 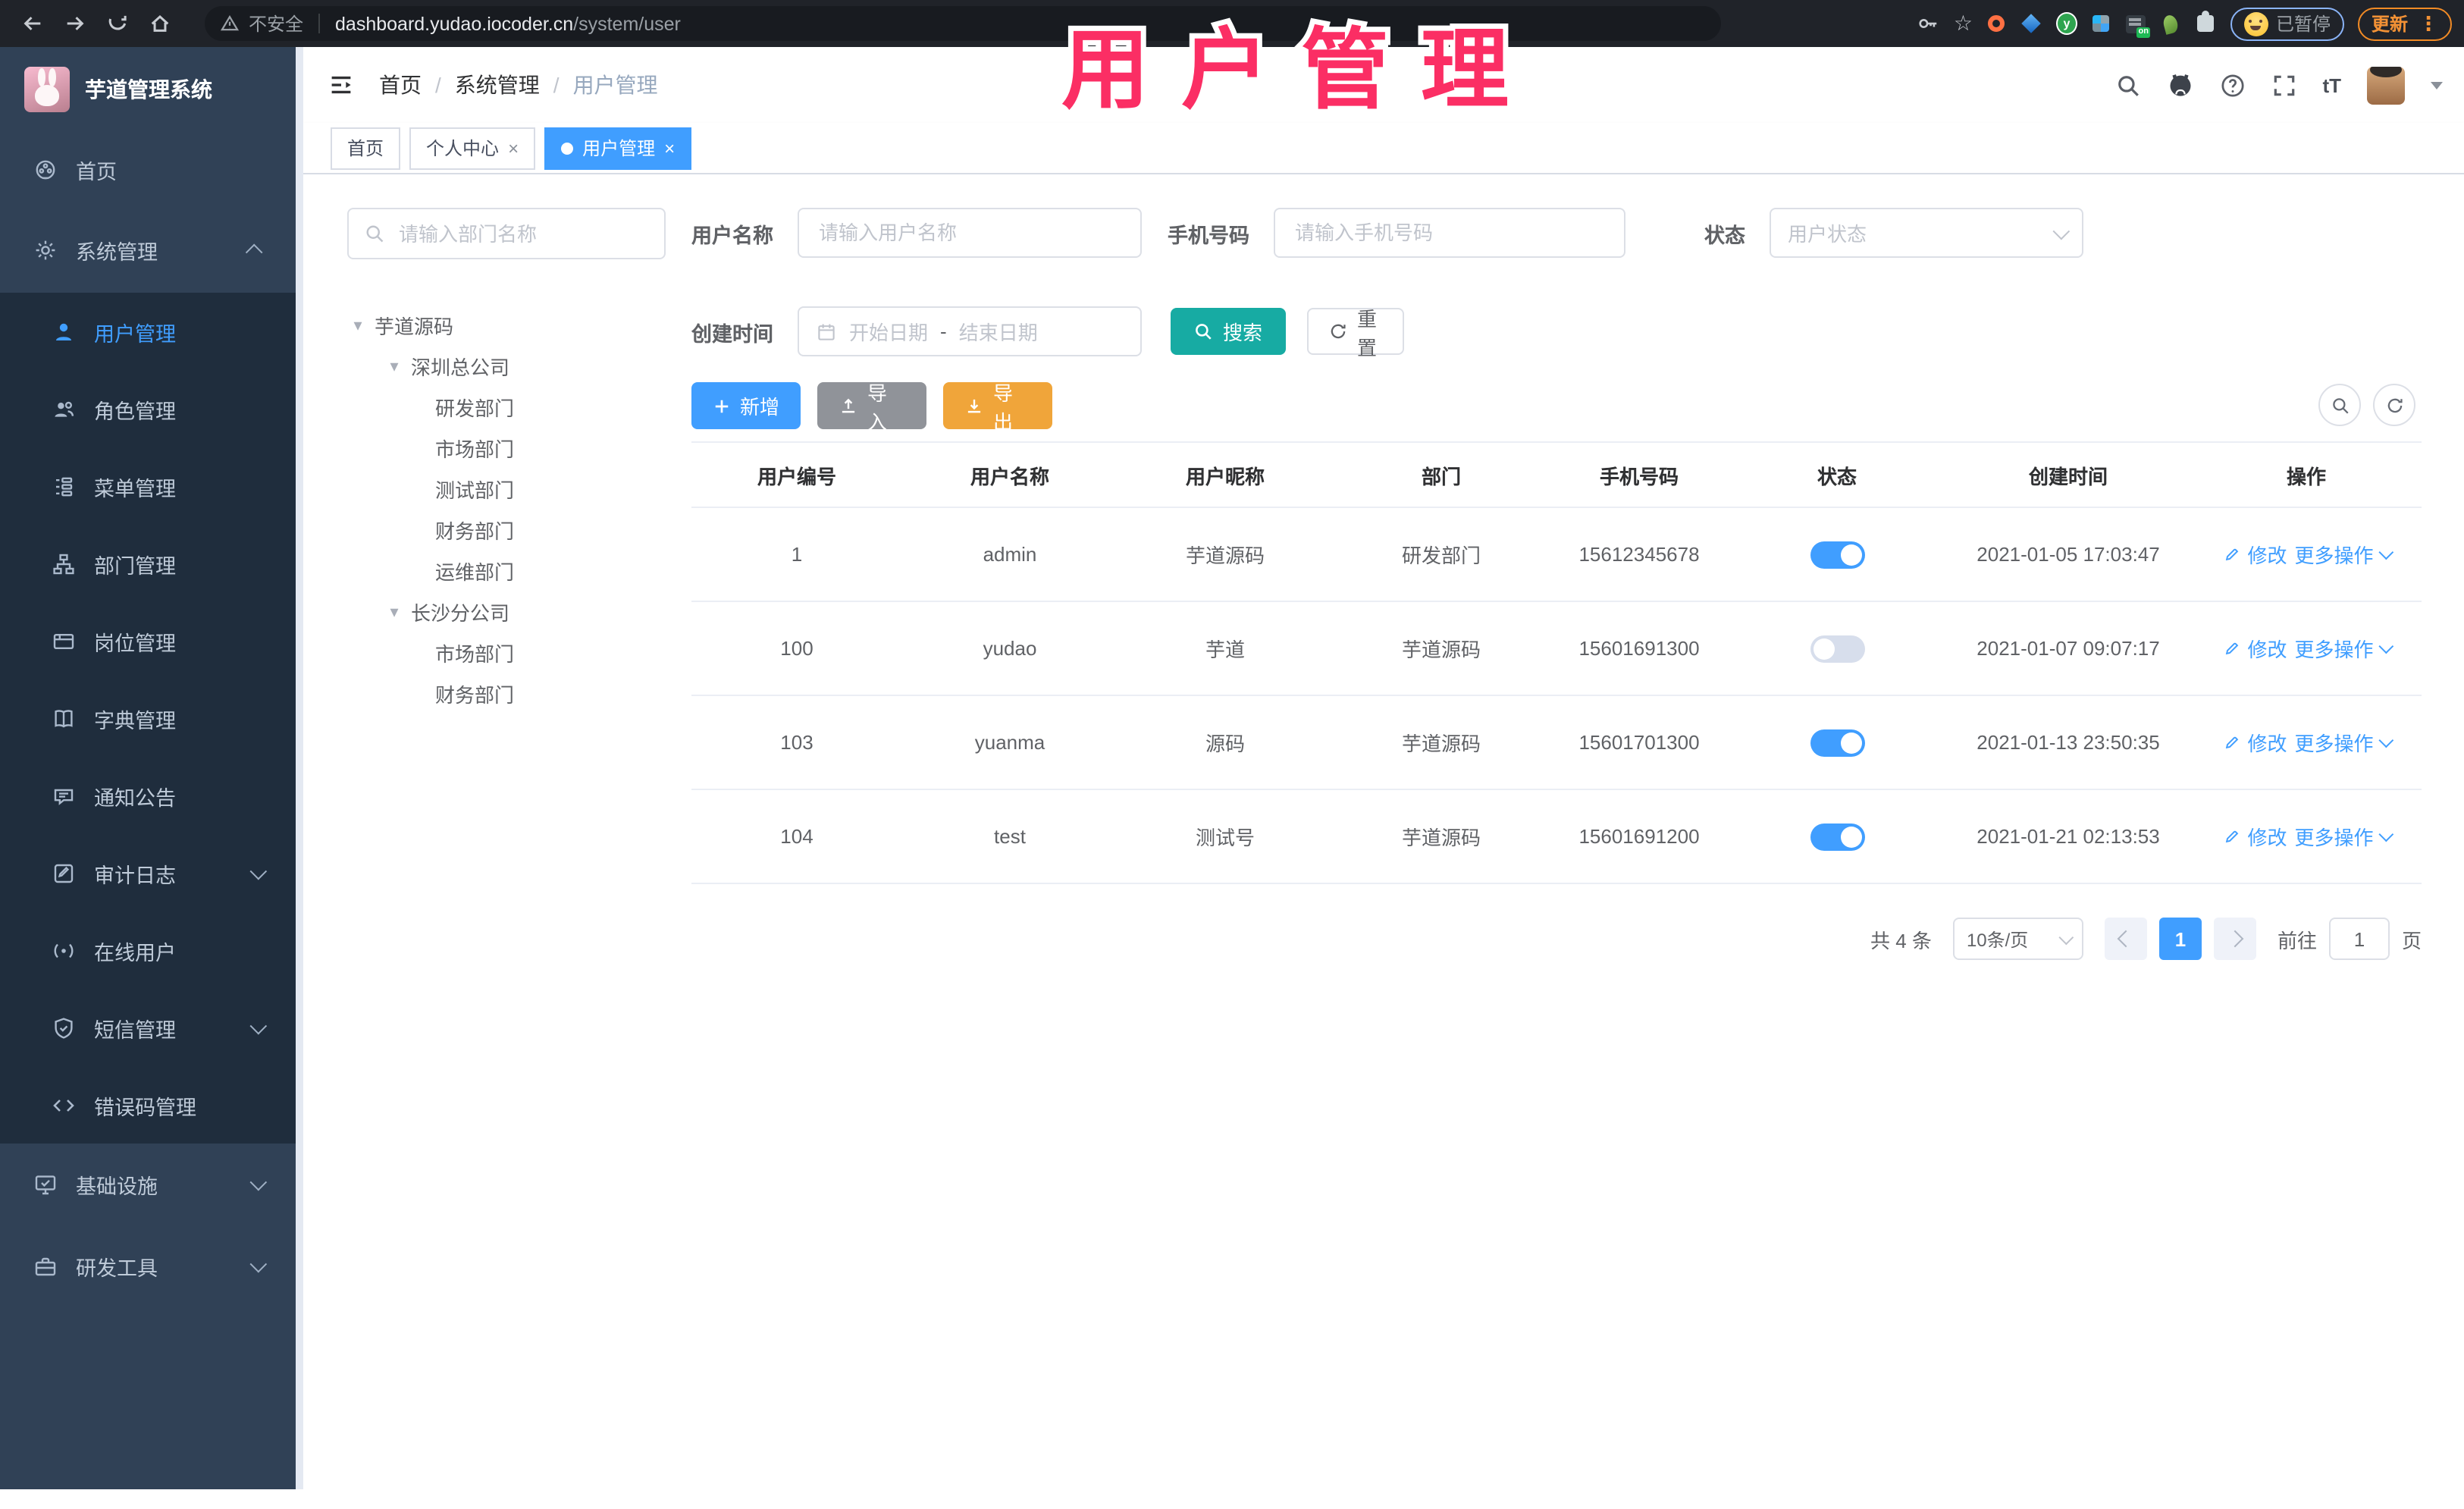 I want to click on dept-search-input, so click(x=513, y=233).